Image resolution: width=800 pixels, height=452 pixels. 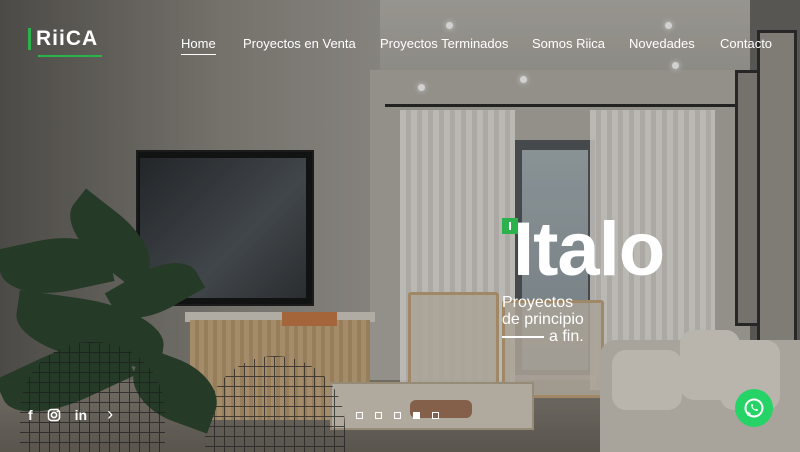 What do you see at coordinates (198, 45) in the screenshot?
I see `nav-home: Home` at bounding box center [198, 45].